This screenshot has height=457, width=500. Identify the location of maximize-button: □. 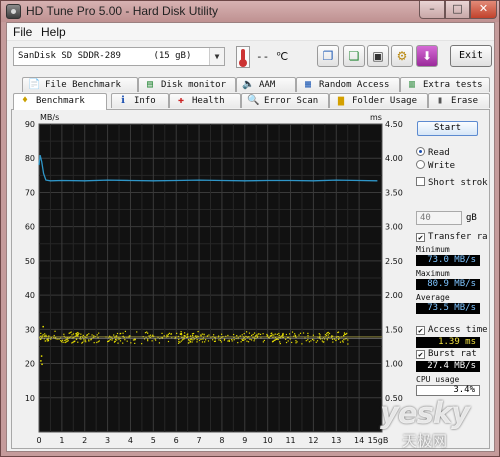
(457, 10).